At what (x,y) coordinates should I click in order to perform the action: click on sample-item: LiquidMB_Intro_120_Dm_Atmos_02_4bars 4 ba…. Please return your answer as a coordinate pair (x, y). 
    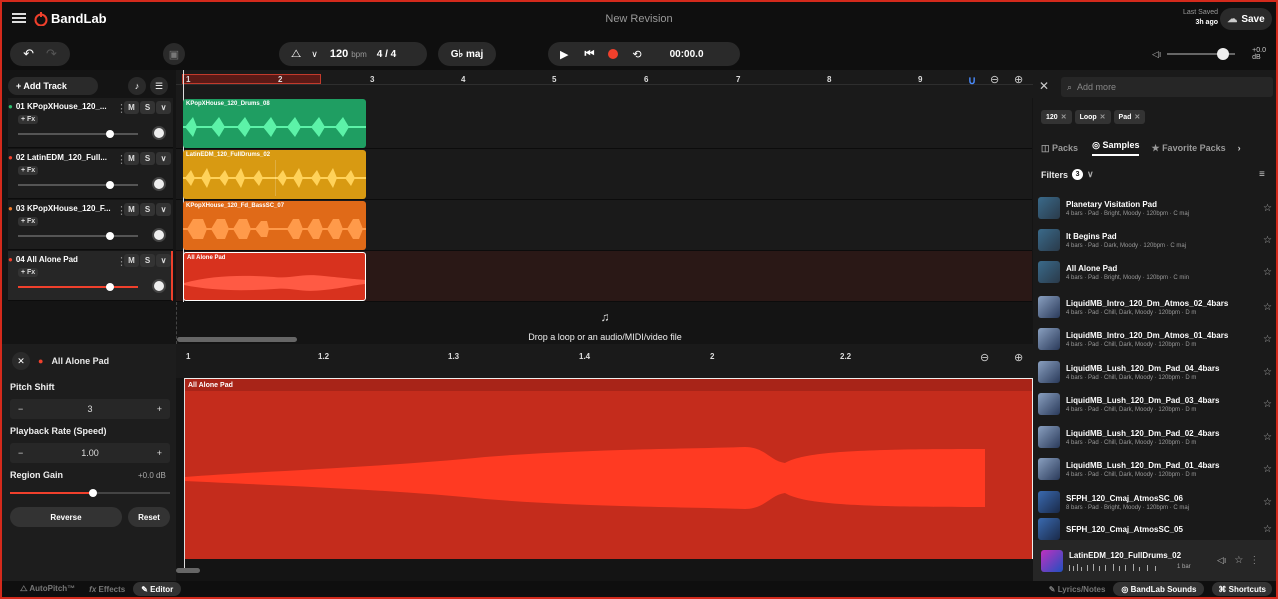
    Looking at the image, I should click on (1155, 307).